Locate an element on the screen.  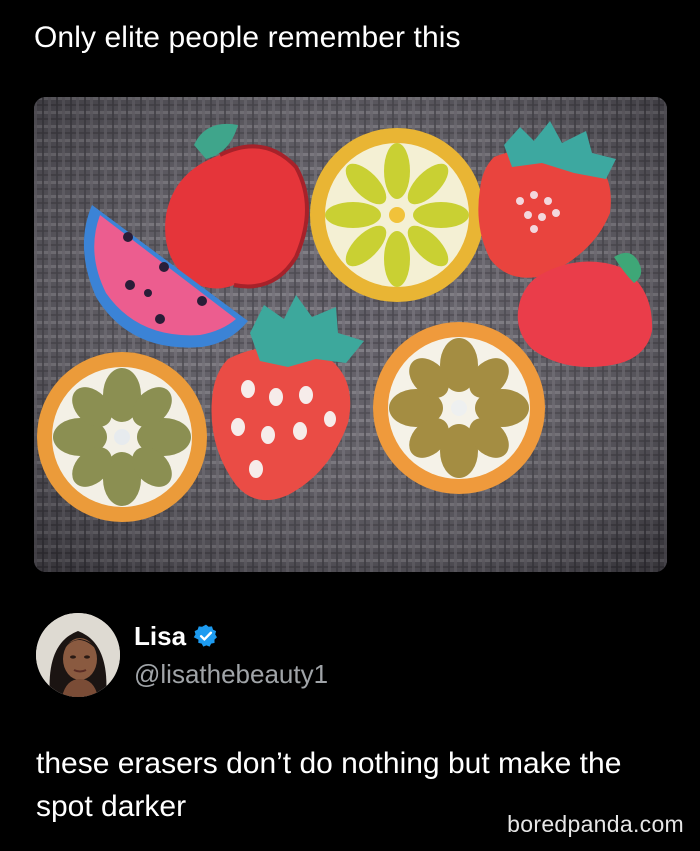
avatar is located at coordinates (78, 655).